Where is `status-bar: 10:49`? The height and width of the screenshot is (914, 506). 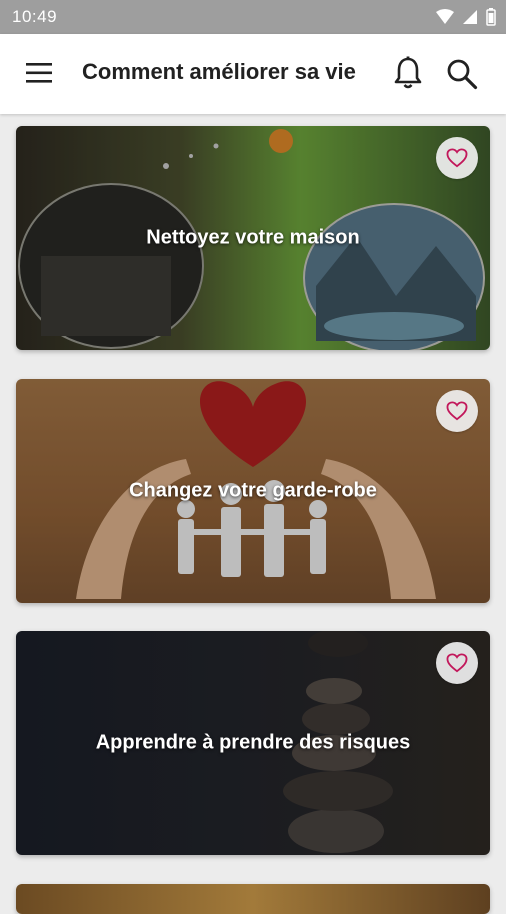 status-bar: 10:49 is located at coordinates (253, 17).